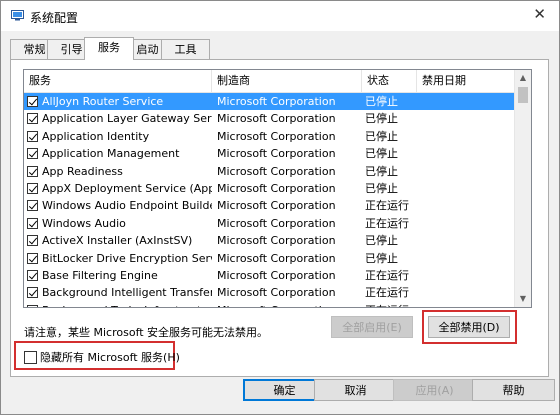 This screenshot has width=560, height=415. I want to click on column-header-status: 状态, so click(389, 81).